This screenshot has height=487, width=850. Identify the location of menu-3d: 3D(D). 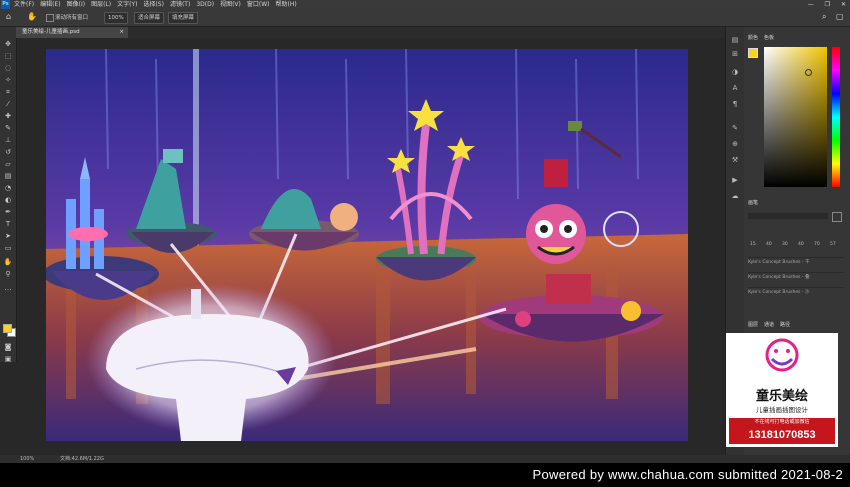
(205, 4).